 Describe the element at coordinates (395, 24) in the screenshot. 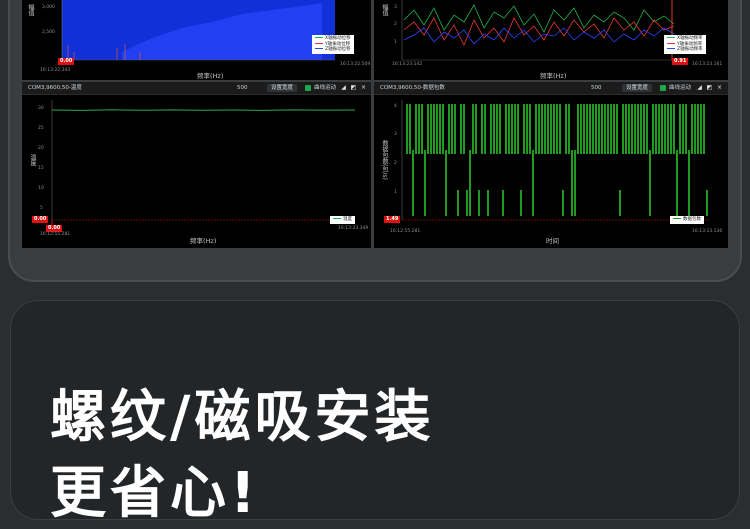

I see `y-tick: 2` at that location.